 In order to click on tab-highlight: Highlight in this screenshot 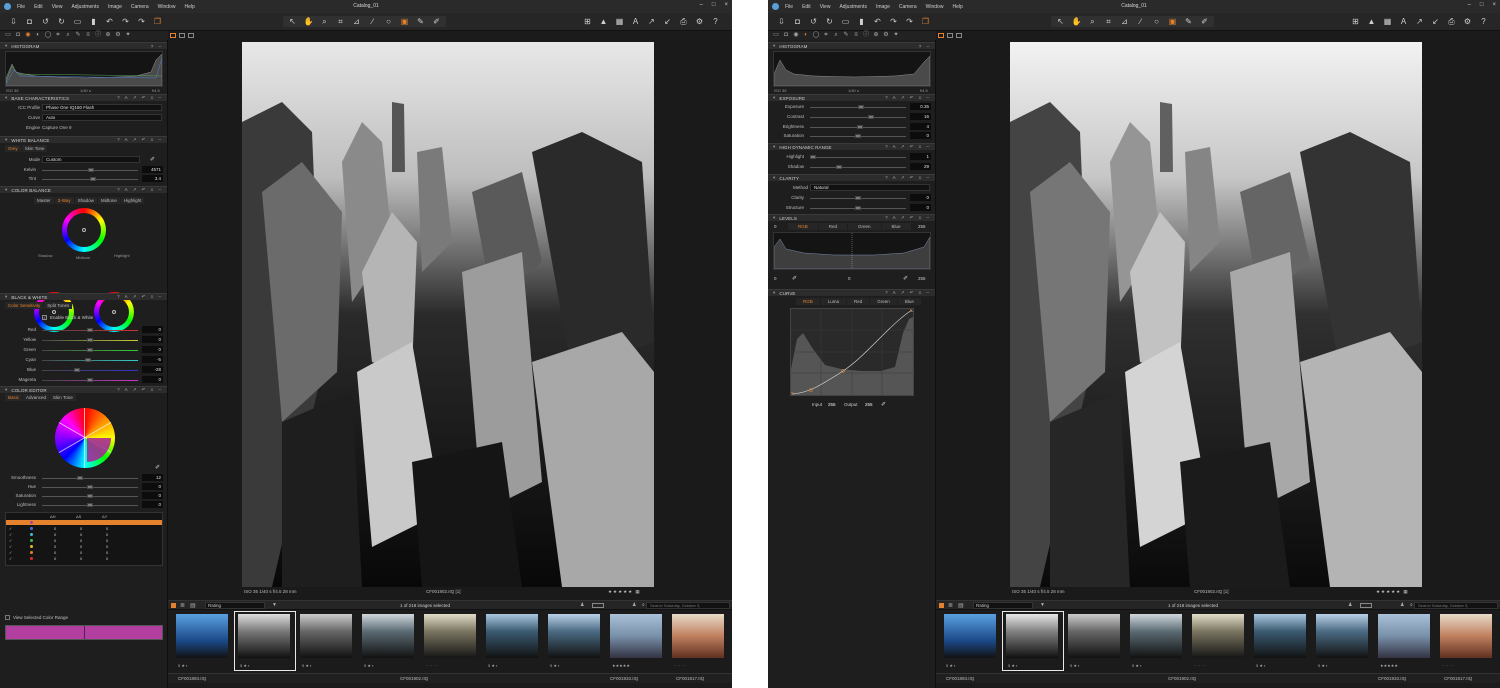, I will do `click(132, 200)`.